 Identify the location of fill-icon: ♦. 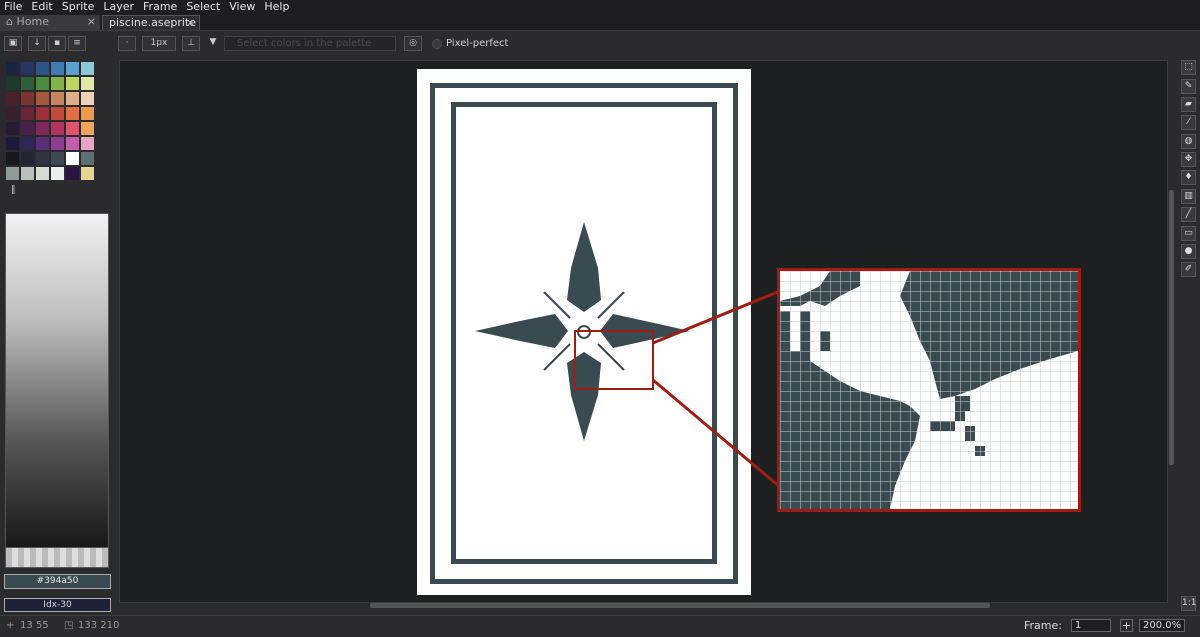
(1188, 177).